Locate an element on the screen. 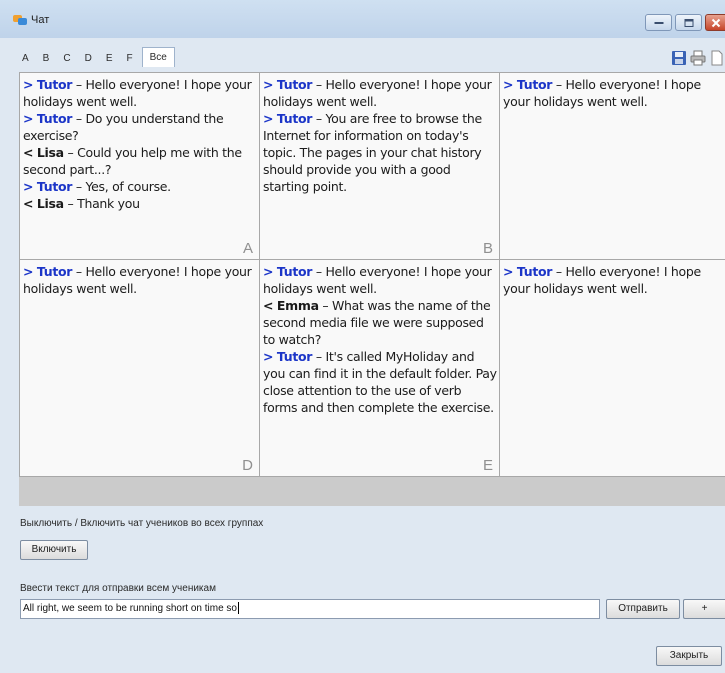  minimize-button is located at coordinates (658, 22).